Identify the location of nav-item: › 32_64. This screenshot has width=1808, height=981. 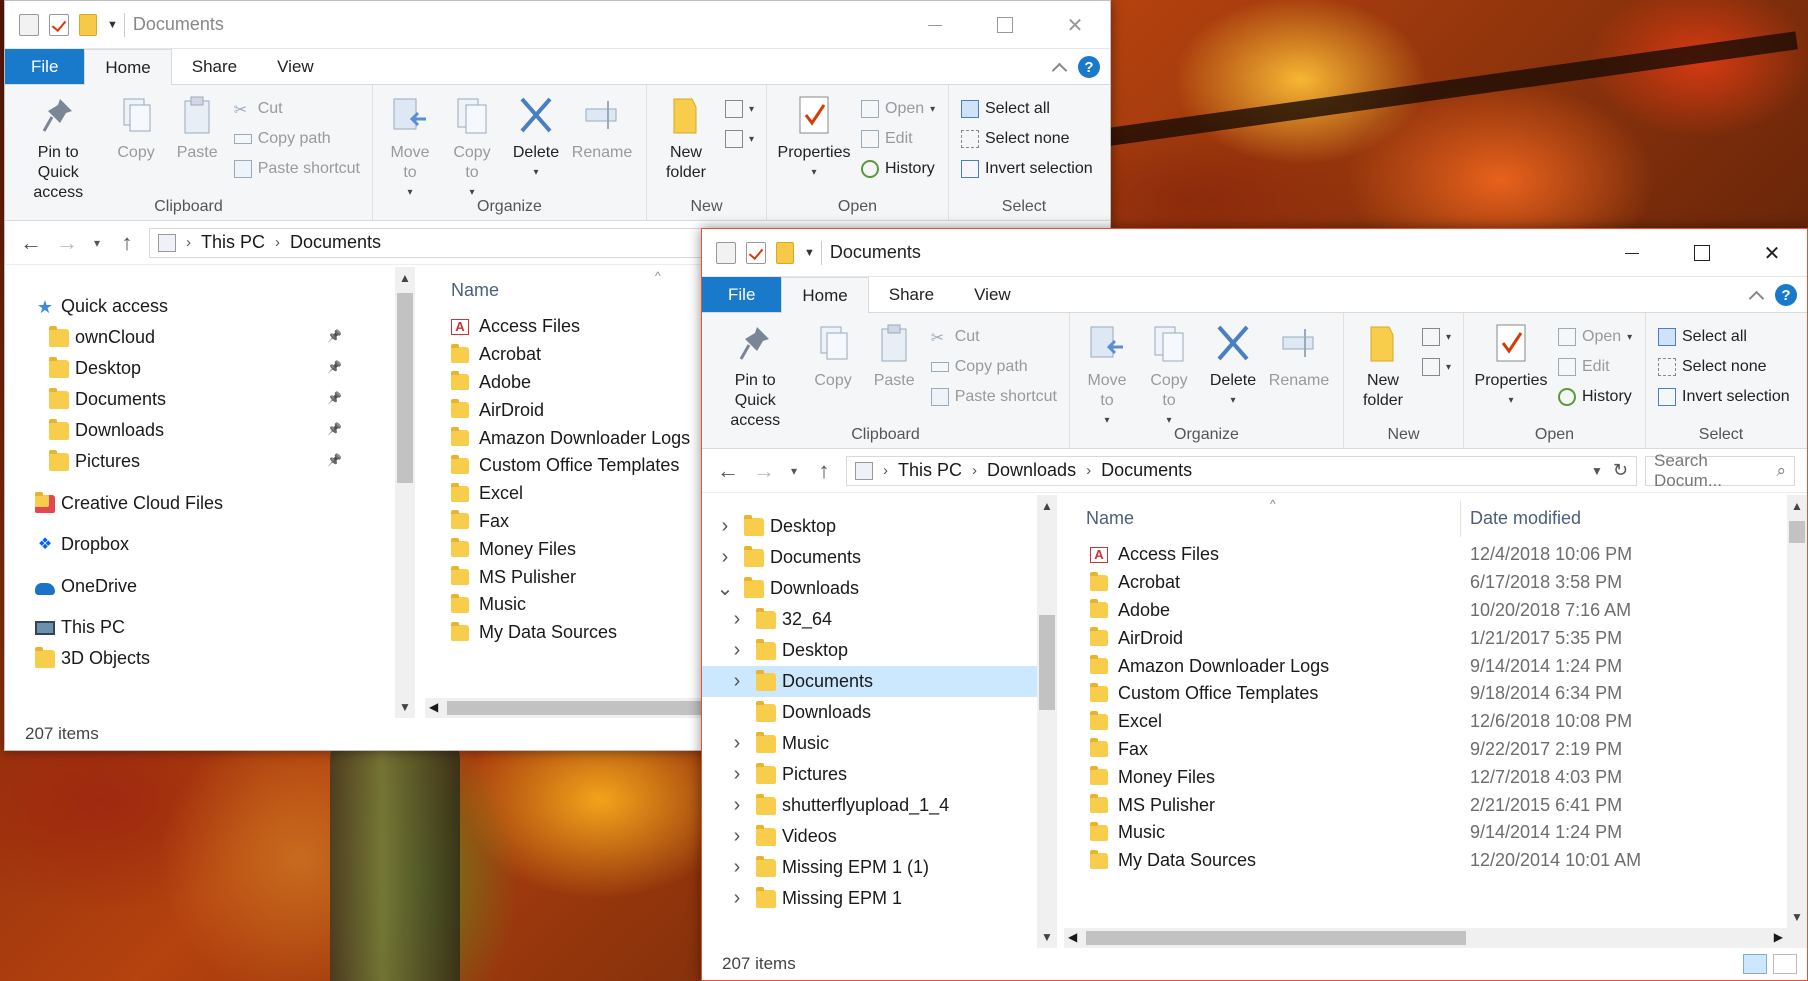
(869, 619).